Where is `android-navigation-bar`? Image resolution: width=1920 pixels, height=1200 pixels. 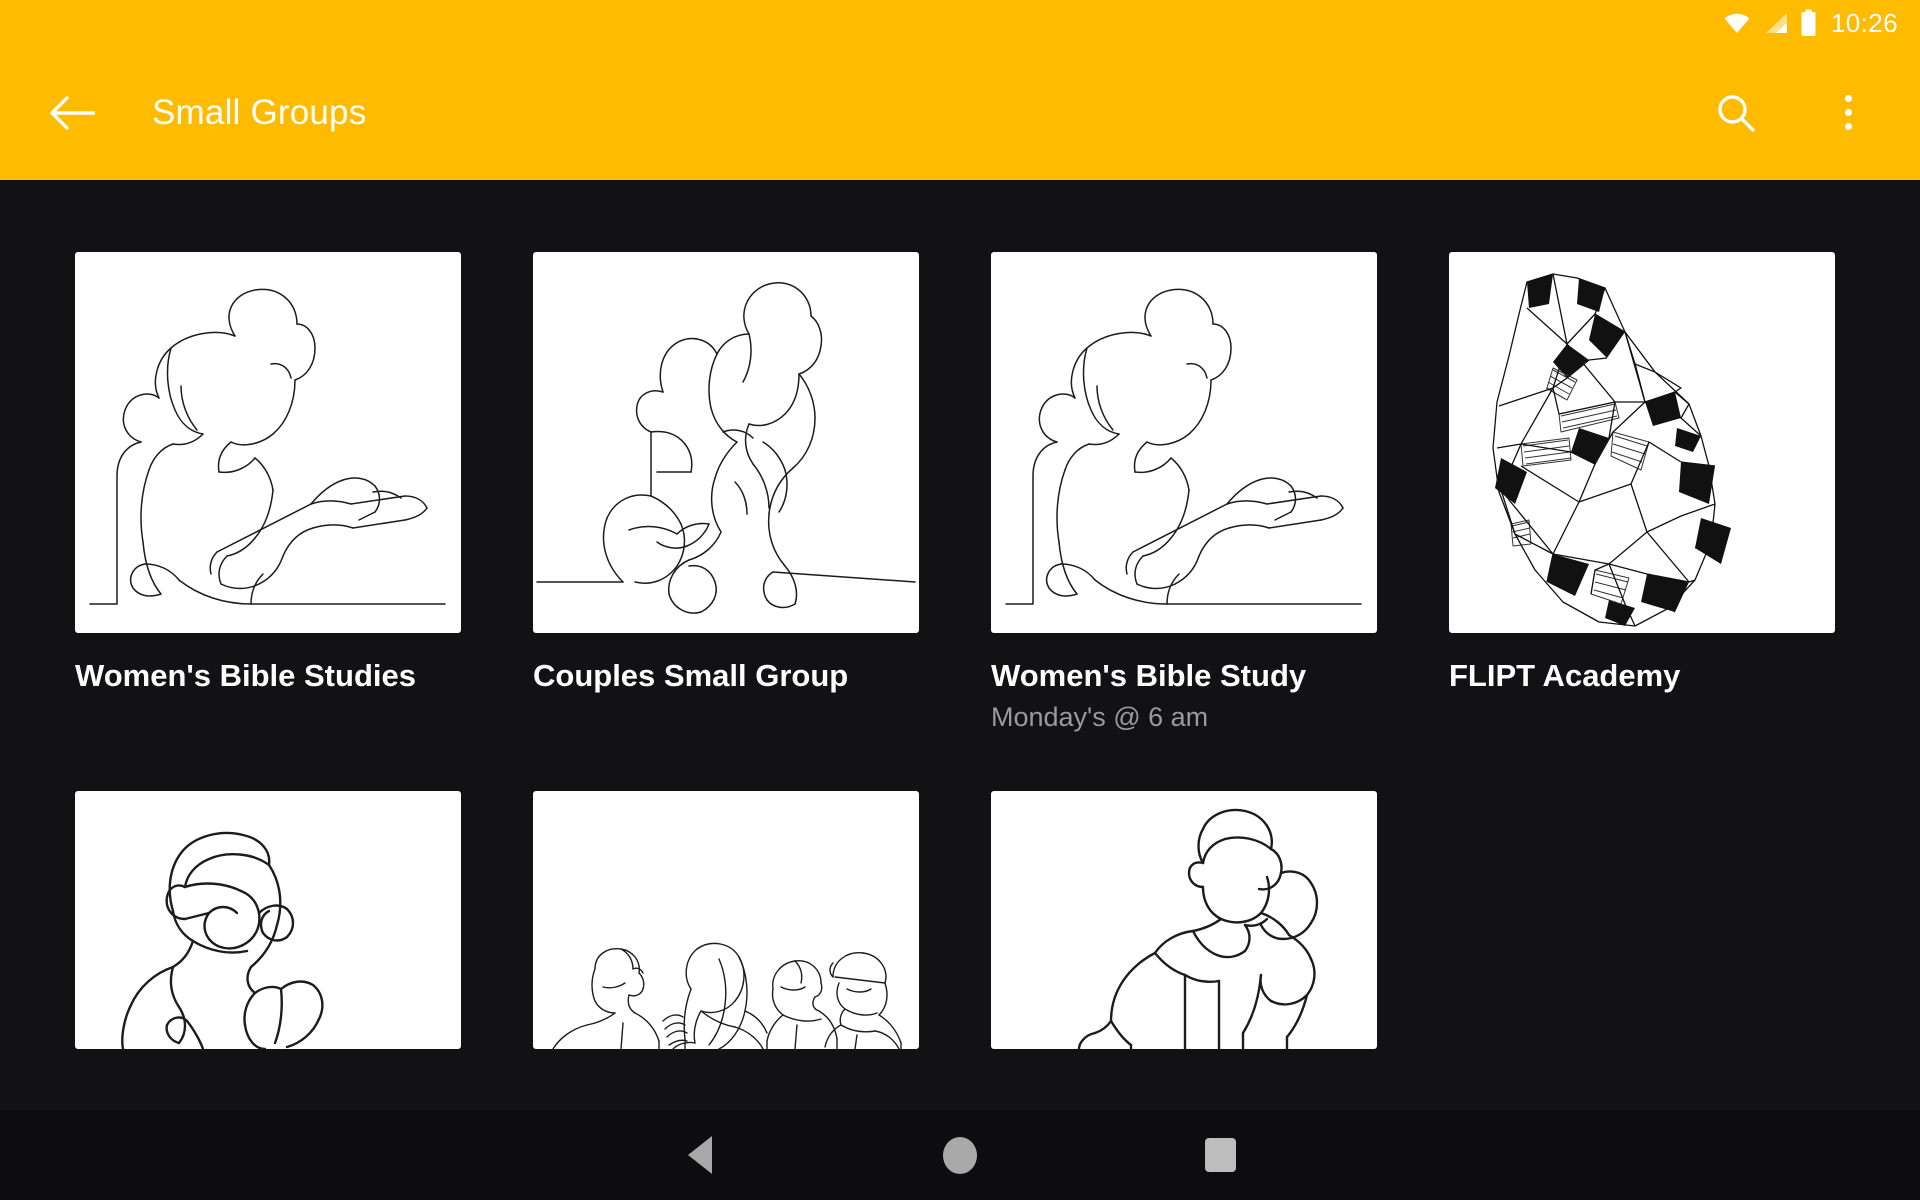
android-navigation-bar is located at coordinates (960, 1155).